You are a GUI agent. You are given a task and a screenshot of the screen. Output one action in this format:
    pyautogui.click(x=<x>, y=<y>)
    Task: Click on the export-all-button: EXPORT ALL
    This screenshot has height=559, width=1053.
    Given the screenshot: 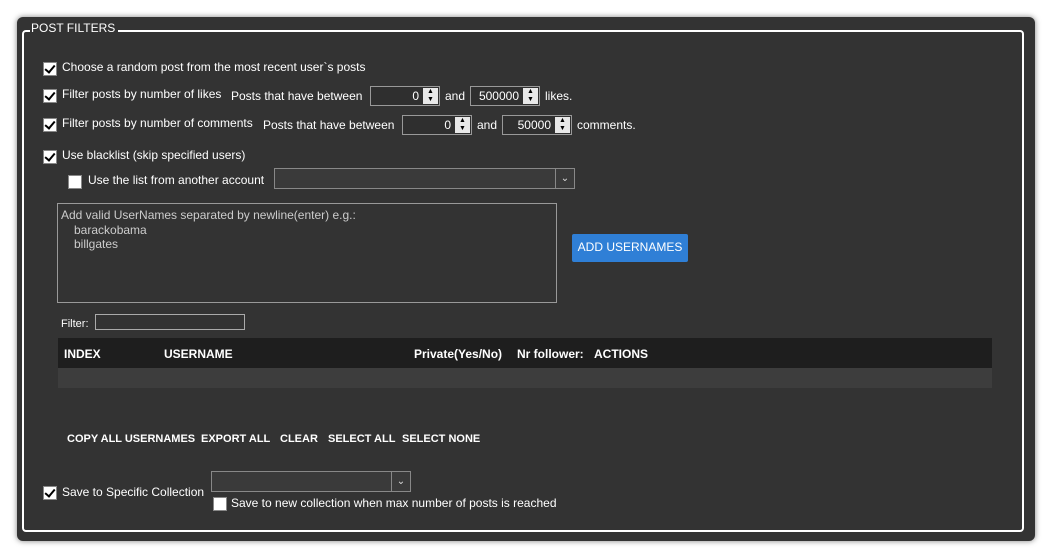 What is the action you would take?
    pyautogui.click(x=235, y=439)
    